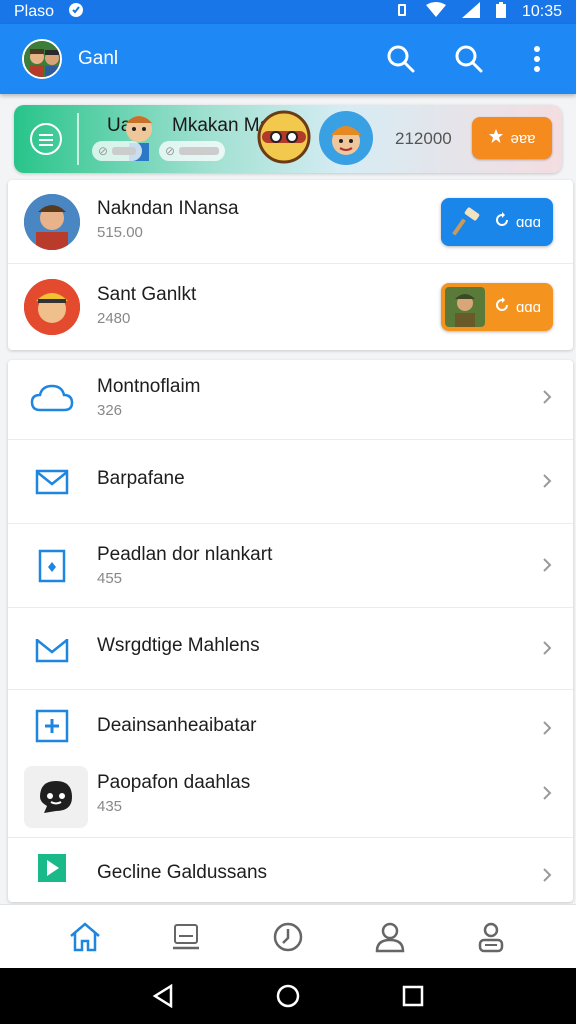  Describe the element at coordinates (52, 398) in the screenshot. I see `cloud-icon` at that location.